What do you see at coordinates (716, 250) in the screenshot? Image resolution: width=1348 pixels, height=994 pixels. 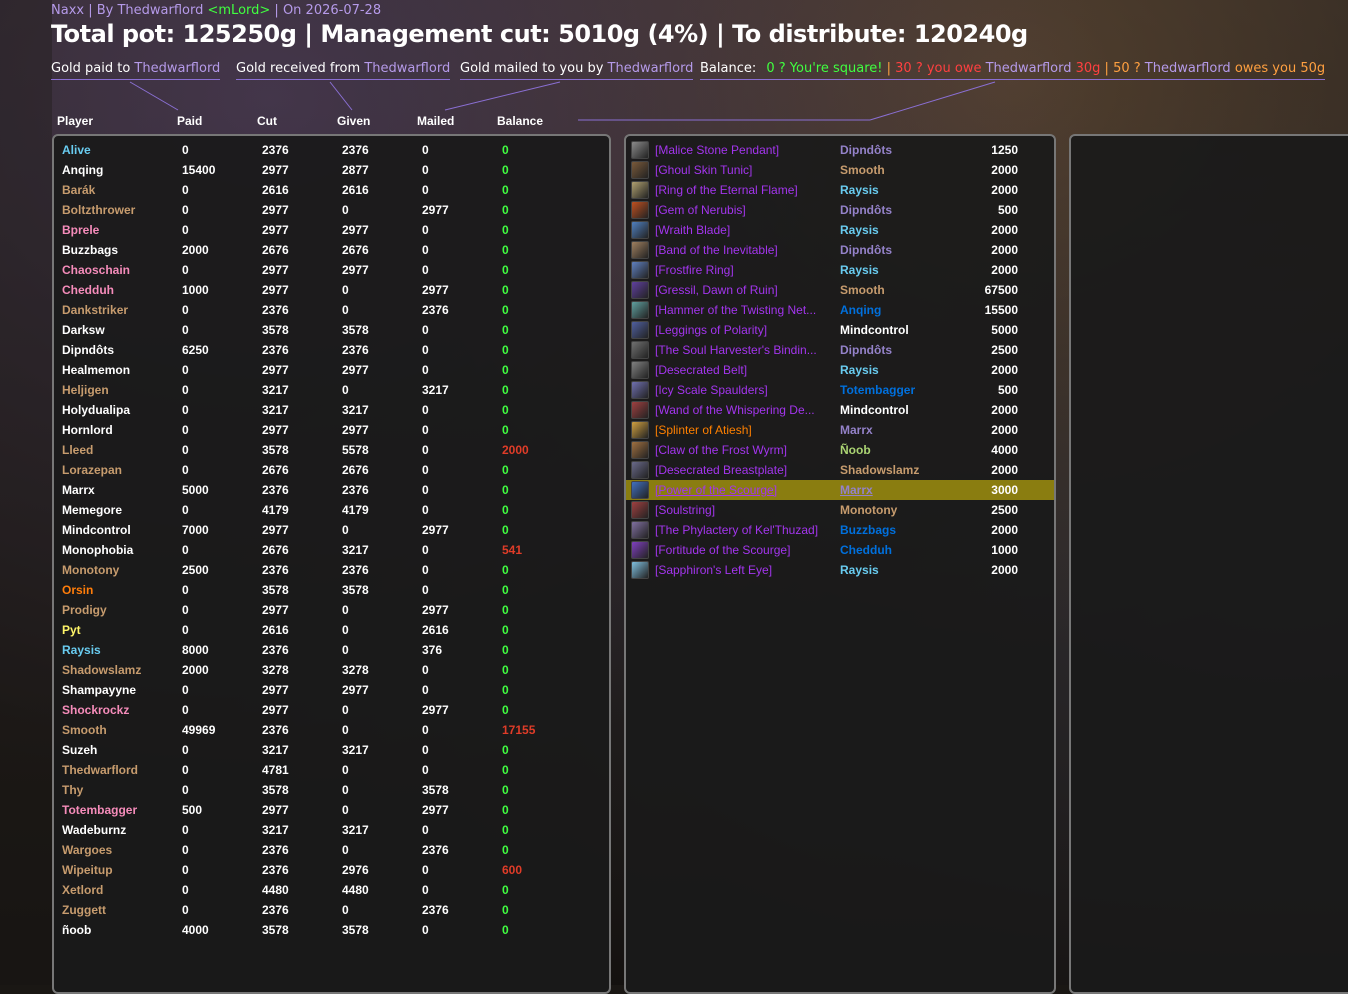 I see `item-link: [Band of the Inevitable]` at bounding box center [716, 250].